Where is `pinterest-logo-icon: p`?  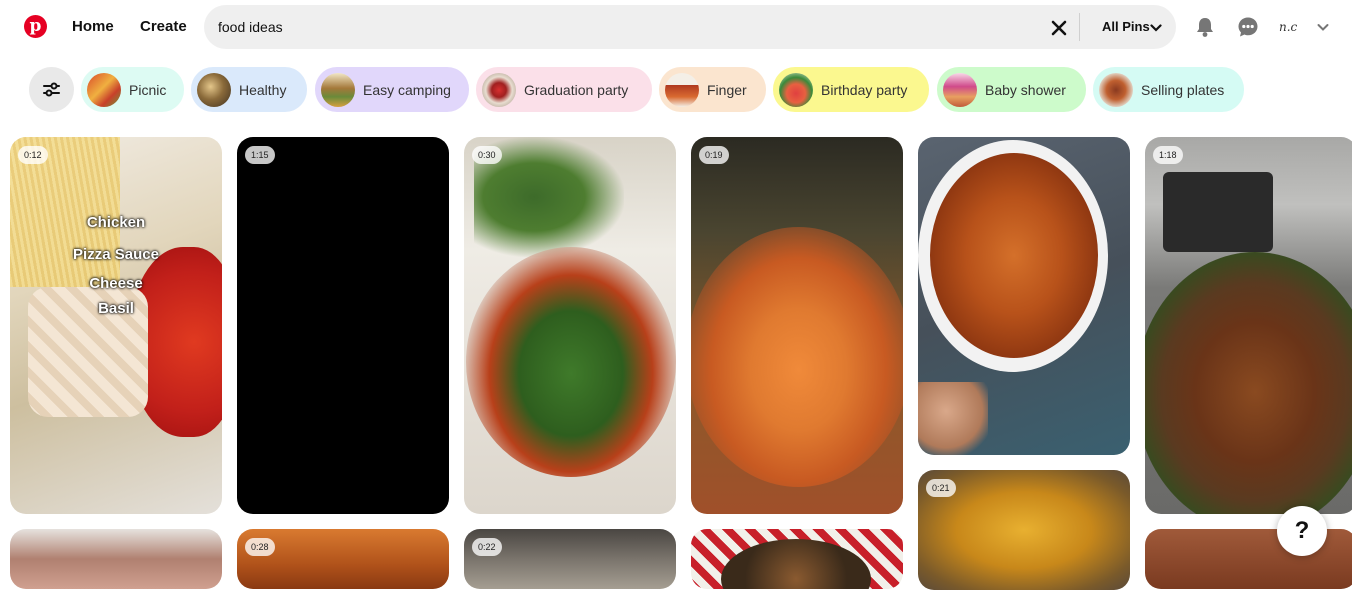
pinterest-logo-icon: p is located at coordinates (35, 26).